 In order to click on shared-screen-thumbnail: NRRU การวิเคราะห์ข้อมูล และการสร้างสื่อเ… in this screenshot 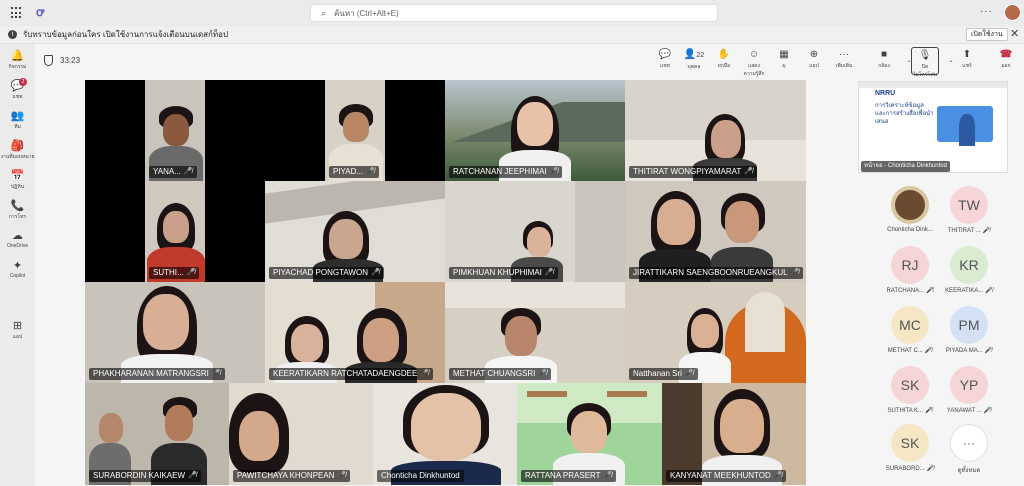, I will do `click(933, 127)`.